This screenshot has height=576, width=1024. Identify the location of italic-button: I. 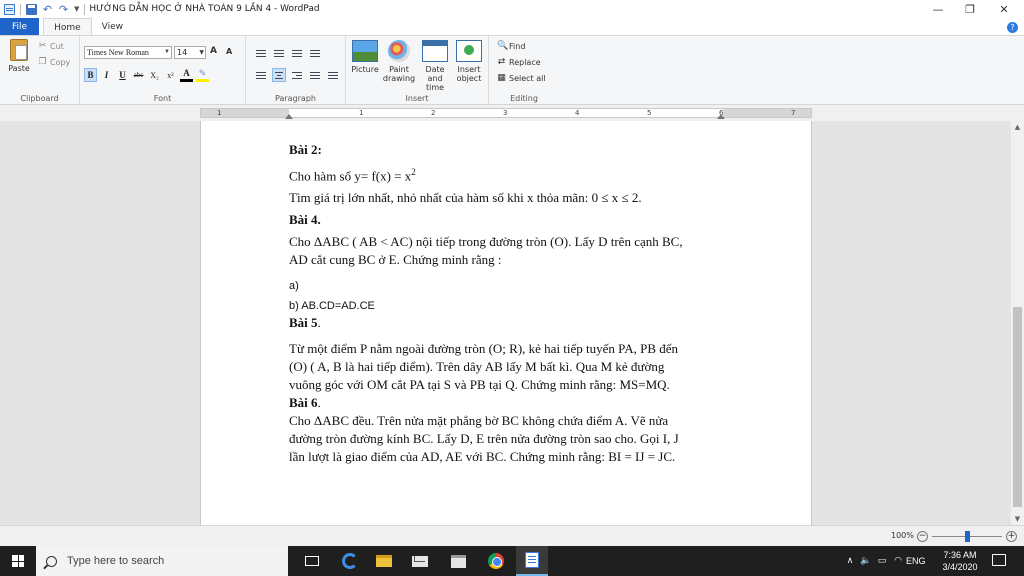
(106, 75).